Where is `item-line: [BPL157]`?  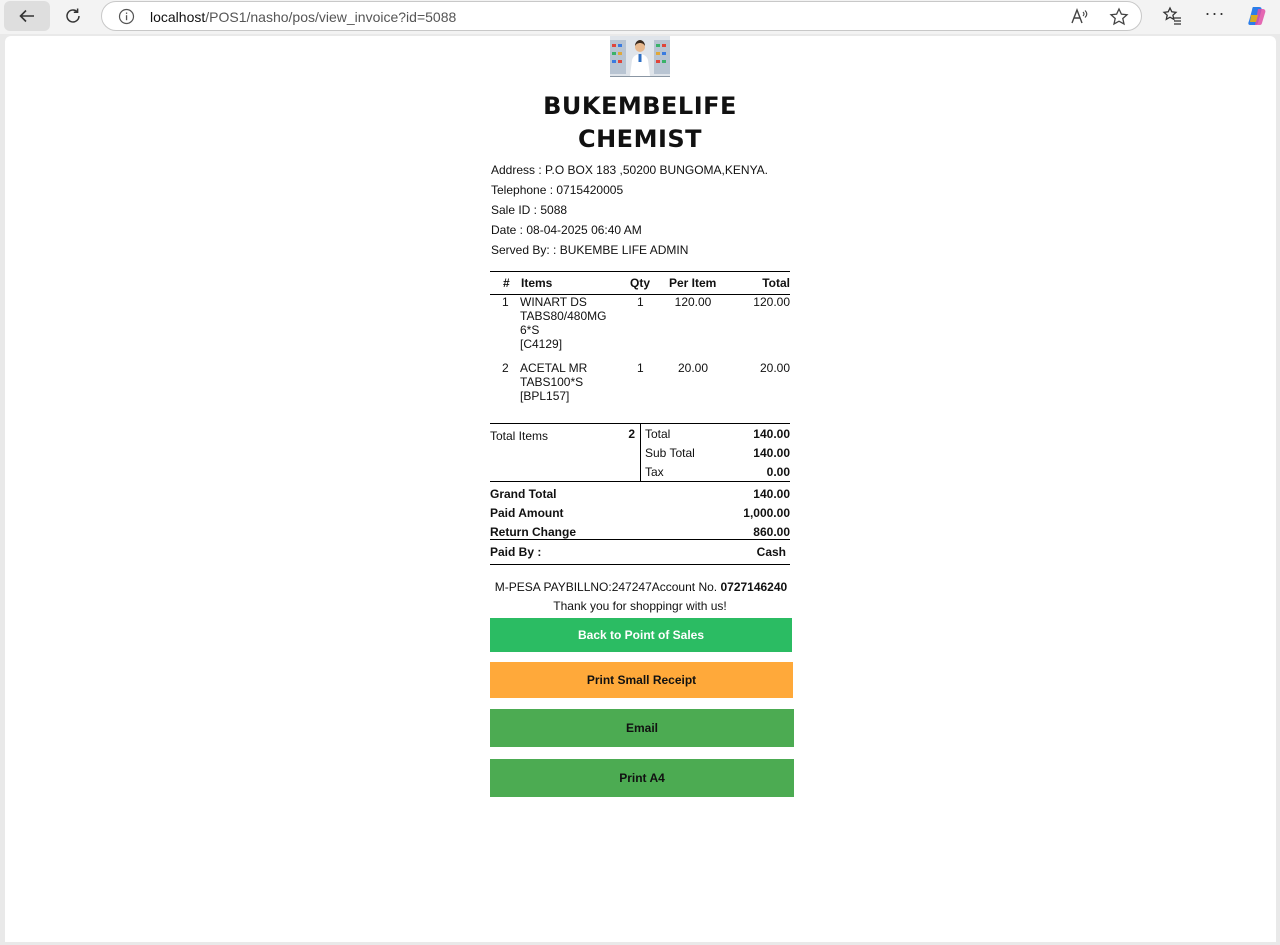
item-line: [BPL157] is located at coordinates (545, 396).